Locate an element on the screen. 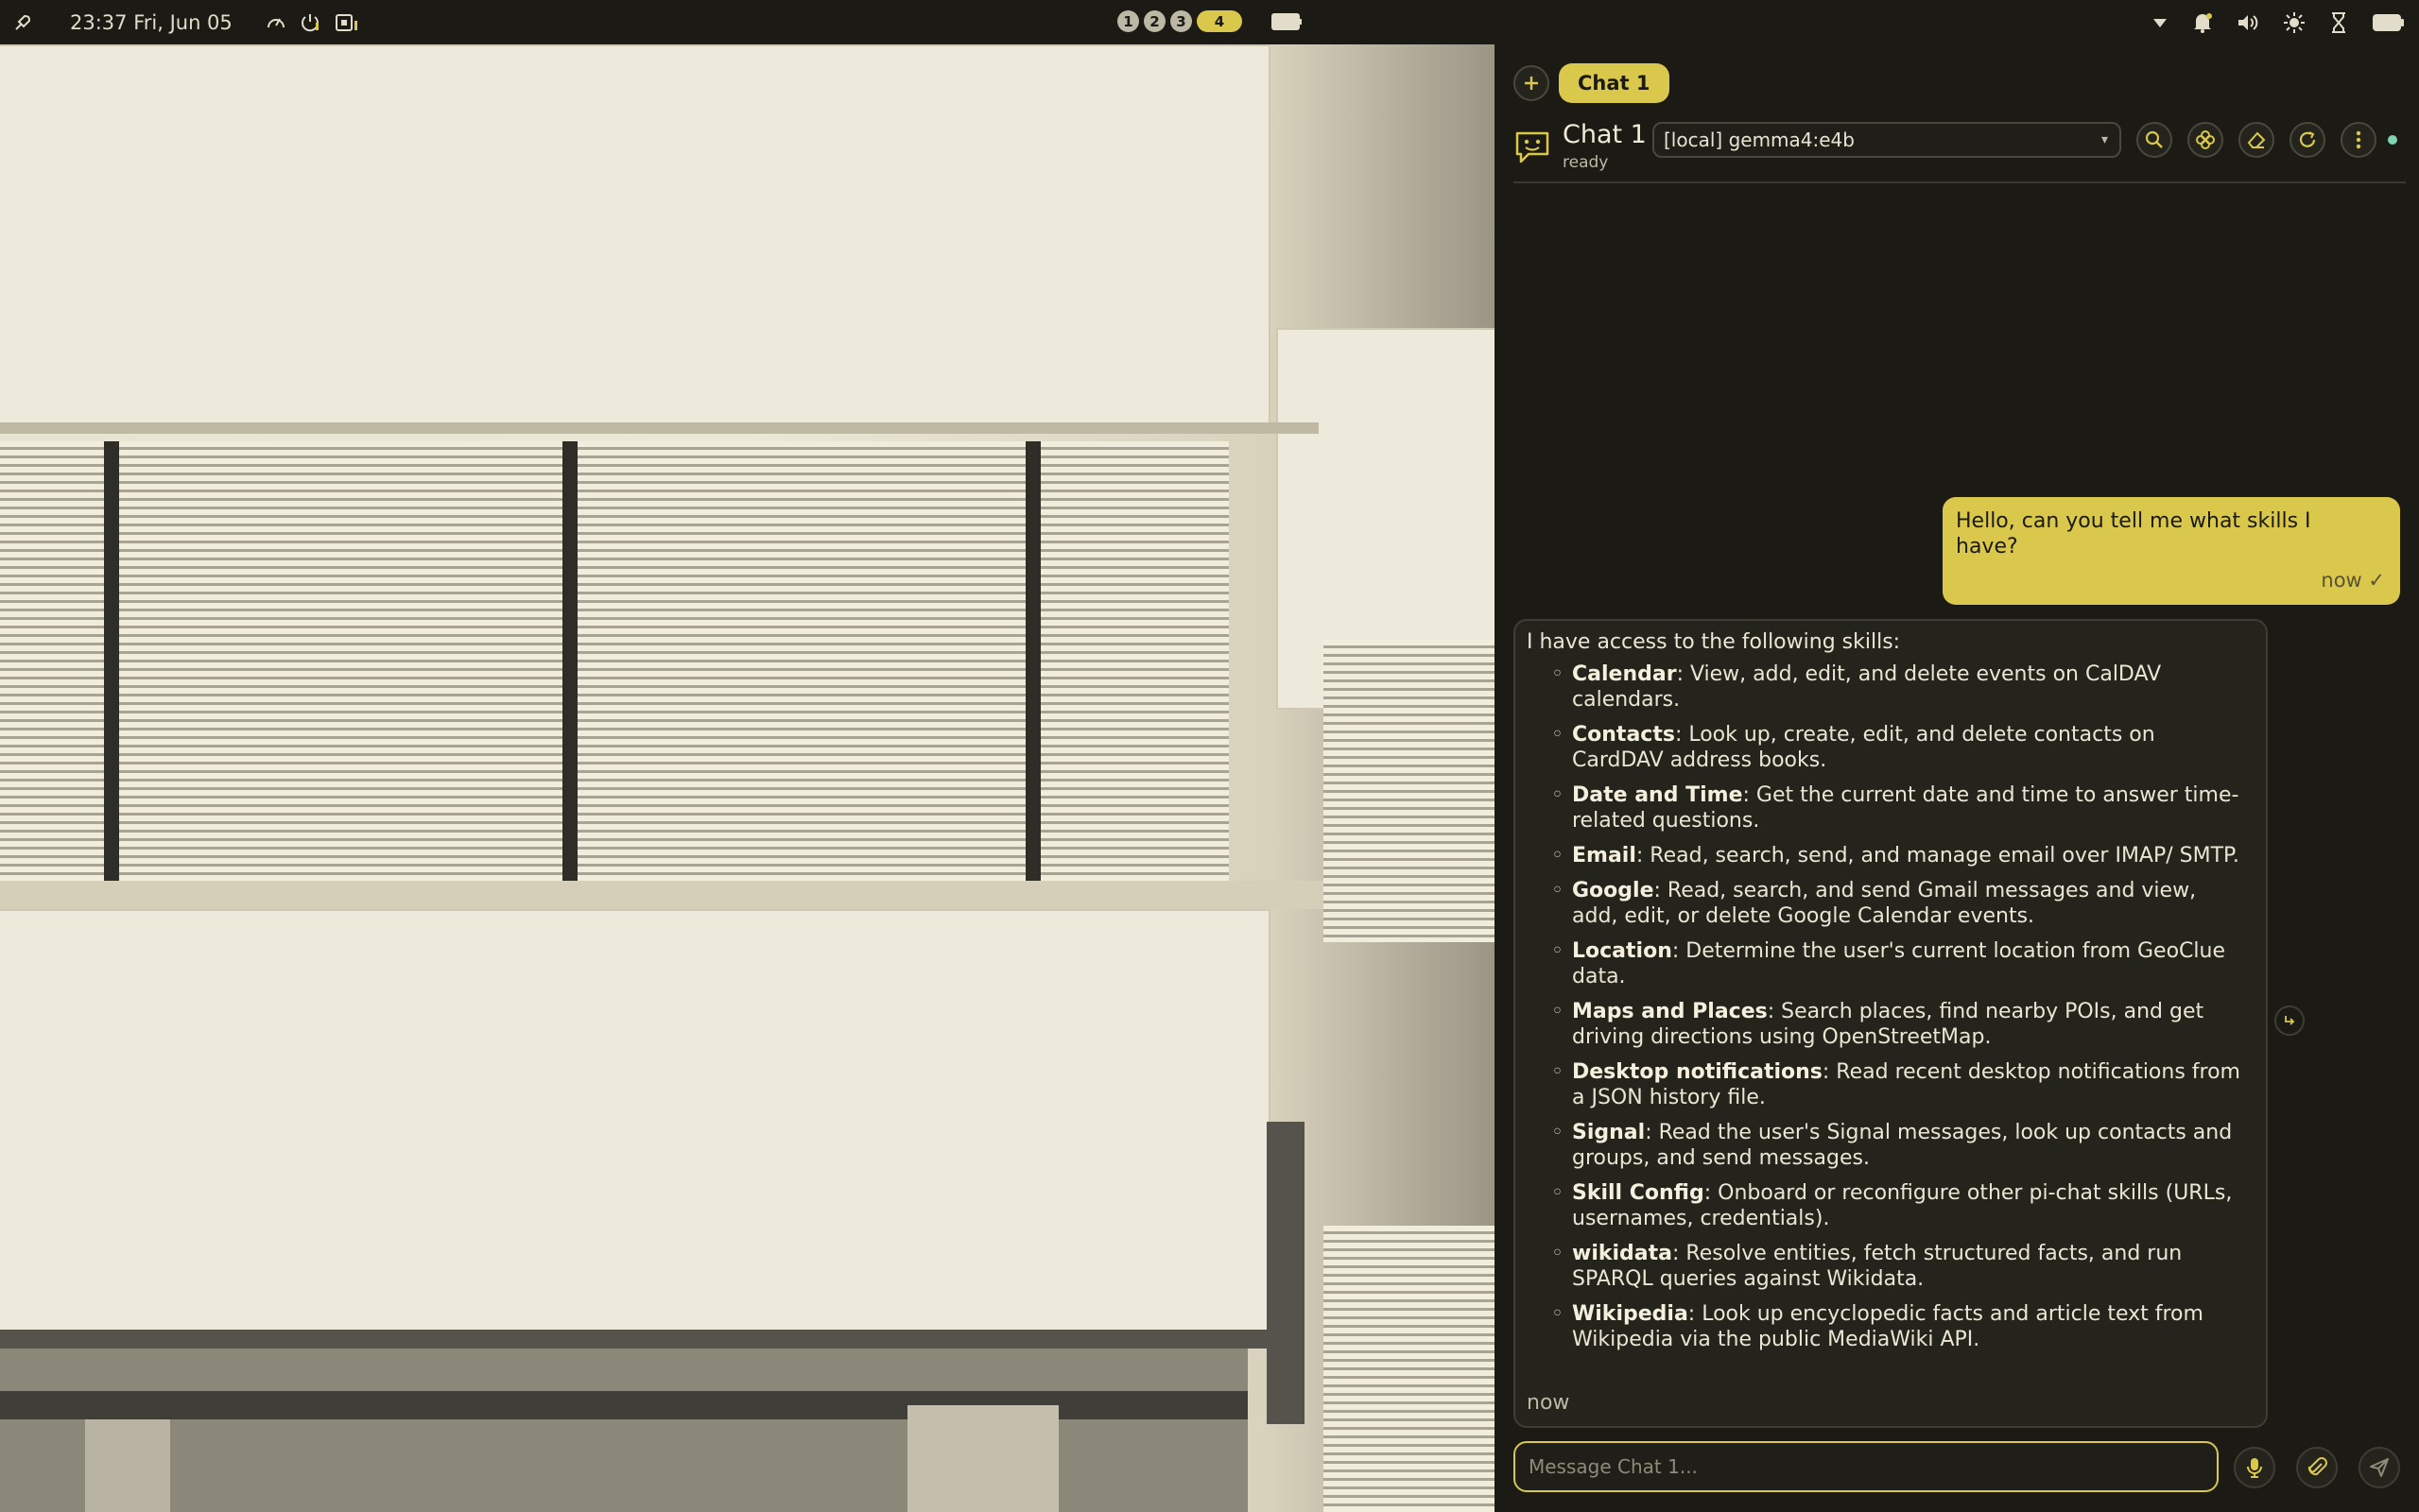  skills-button is located at coordinates (2205, 140).